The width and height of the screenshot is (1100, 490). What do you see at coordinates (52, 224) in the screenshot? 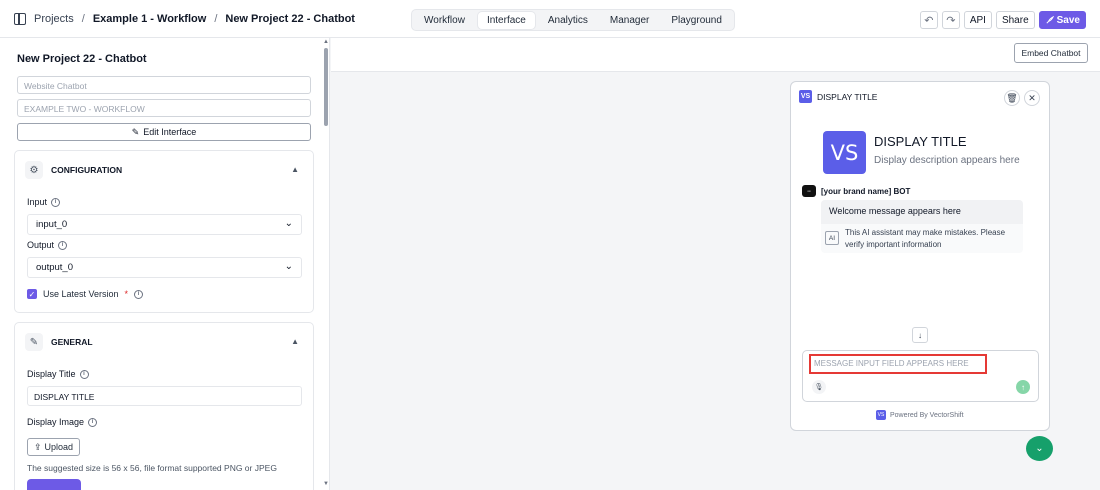
I see `input-select-value: input_0` at bounding box center [52, 224].